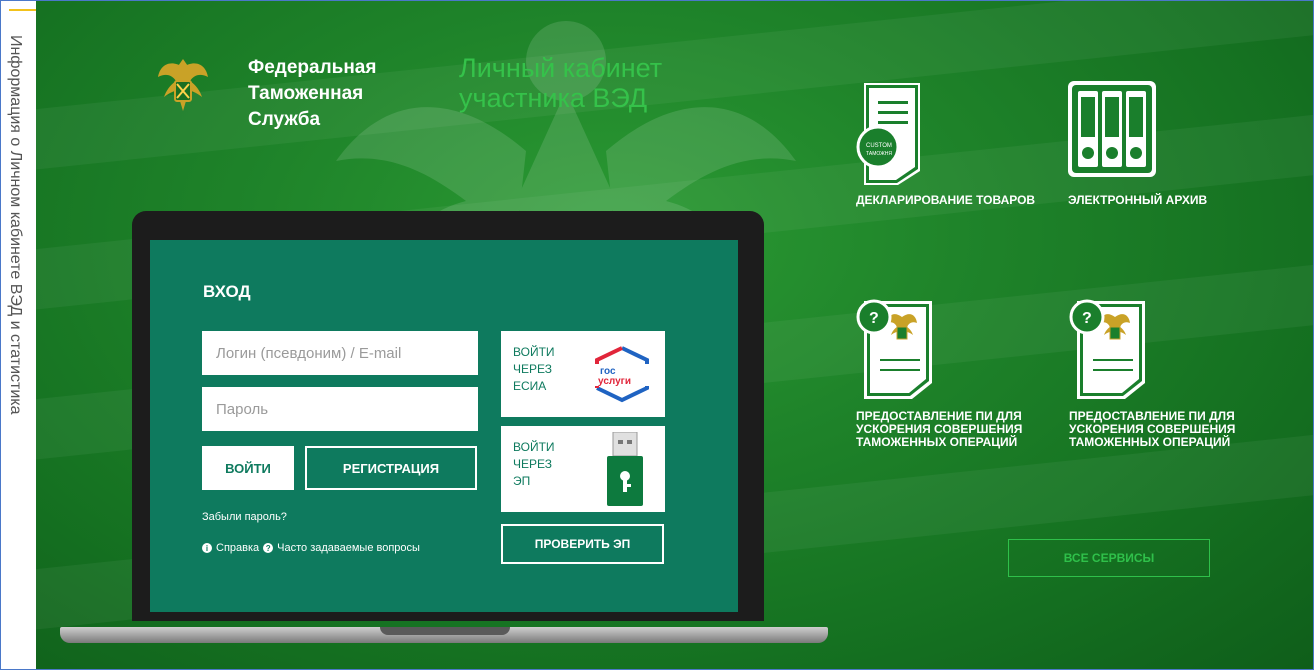 The width and height of the screenshot is (1314, 670). What do you see at coordinates (946, 200) in the screenshot?
I see `service-label: ДЕКЛАРИРОВАНИЕ ТОВАРОВ` at bounding box center [946, 200].